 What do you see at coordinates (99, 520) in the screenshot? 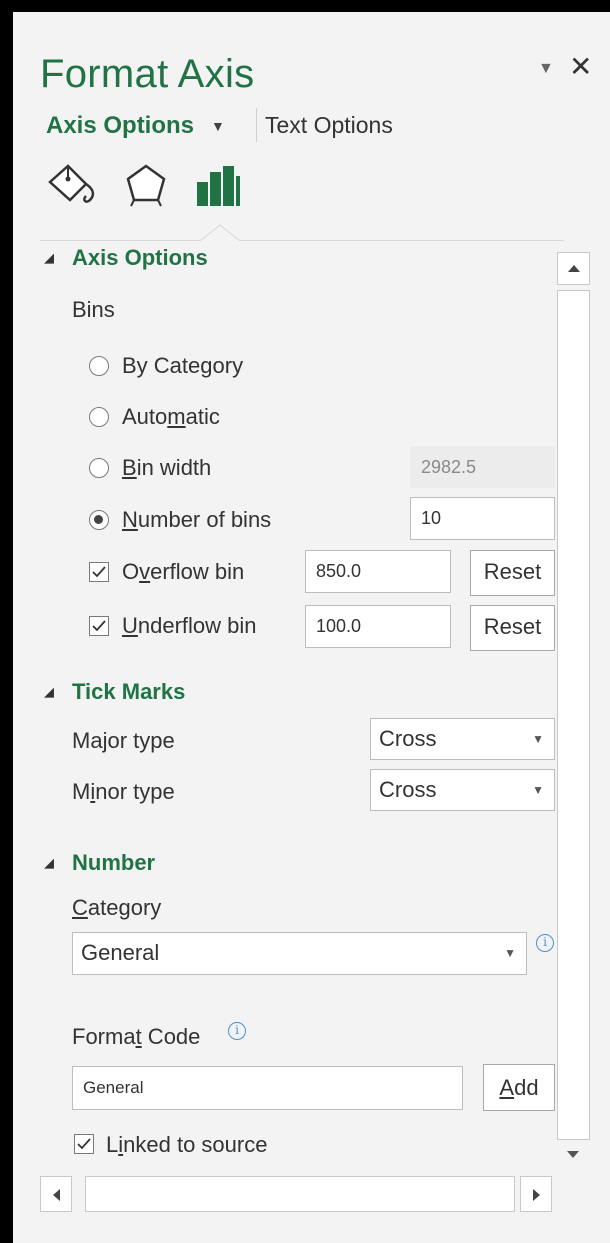
I see `number-of-bins-radio` at bounding box center [99, 520].